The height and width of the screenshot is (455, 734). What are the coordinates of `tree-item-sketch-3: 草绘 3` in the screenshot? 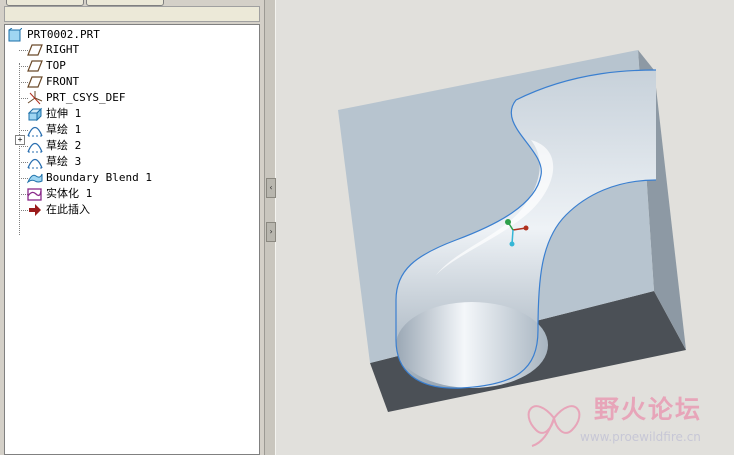 It's located at (54, 162).